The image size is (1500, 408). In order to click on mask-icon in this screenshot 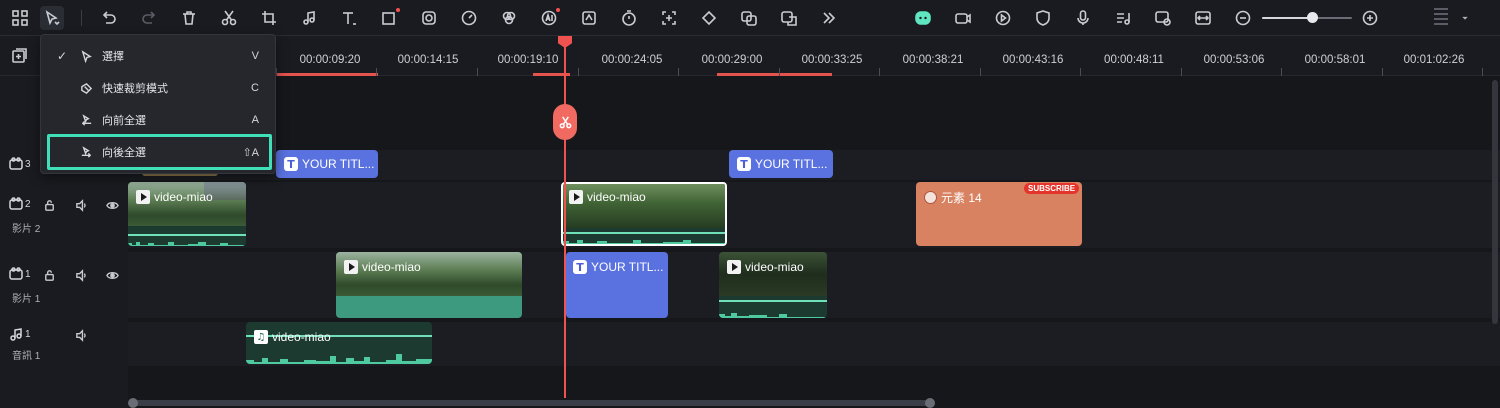, I will do `click(429, 18)`.